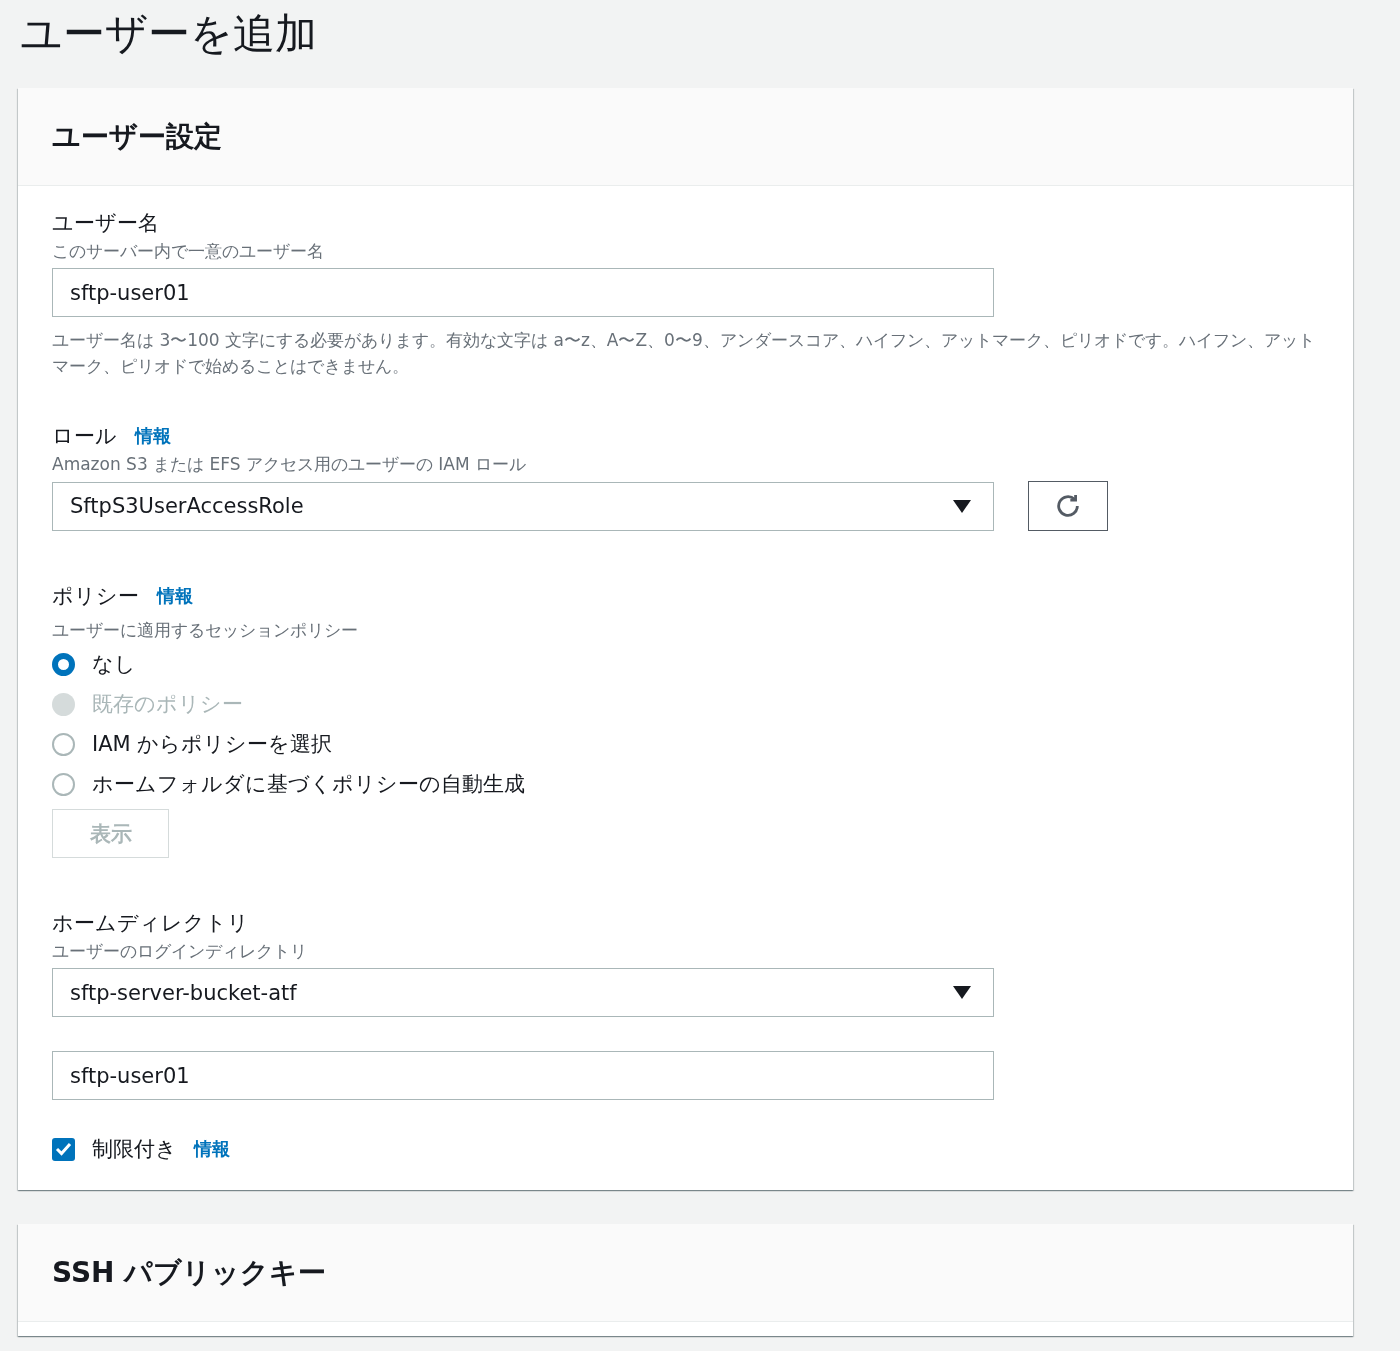  I want to click on radio-option: なし, so click(685, 664).